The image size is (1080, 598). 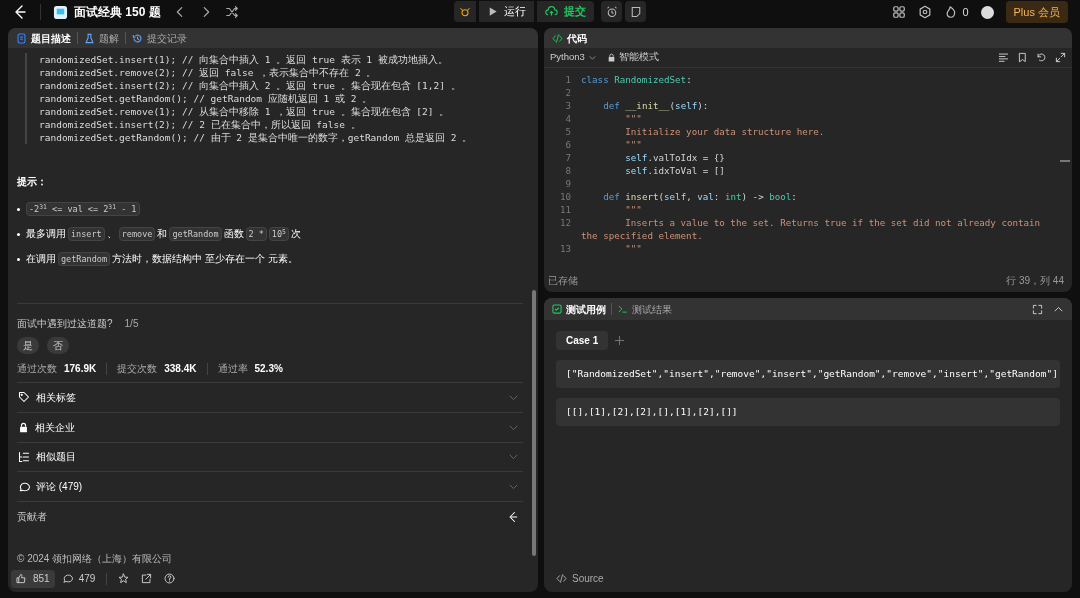 I want to click on add-icon, so click(x=620, y=340).